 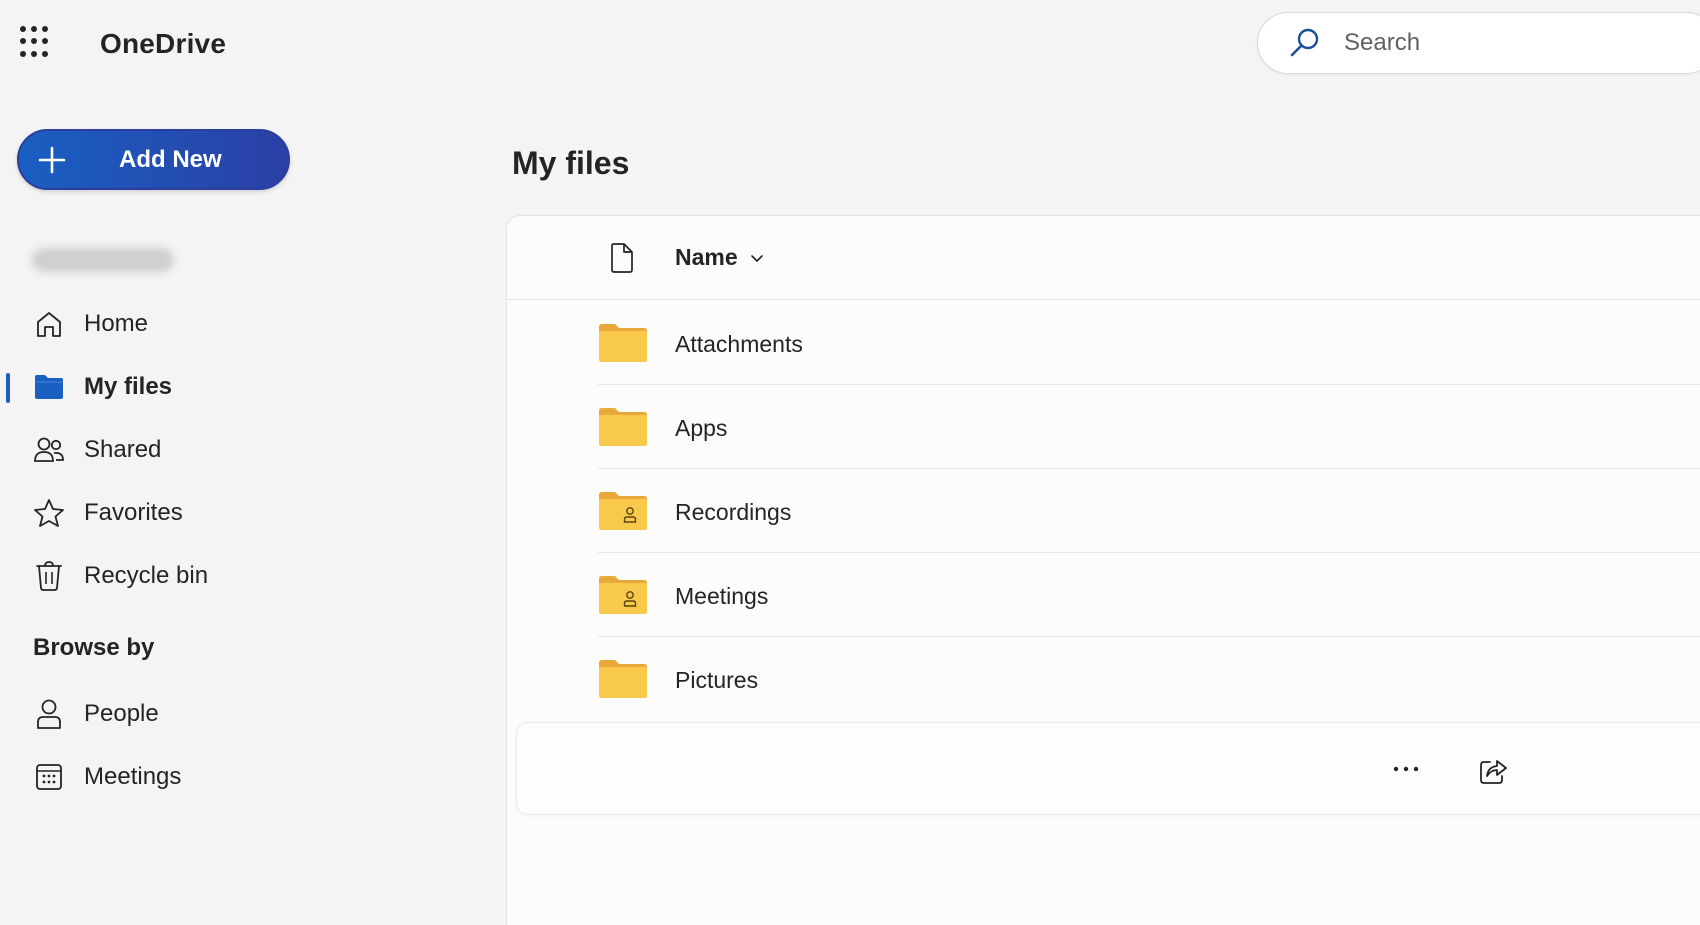 I want to click on search-box, so click(x=1478, y=43).